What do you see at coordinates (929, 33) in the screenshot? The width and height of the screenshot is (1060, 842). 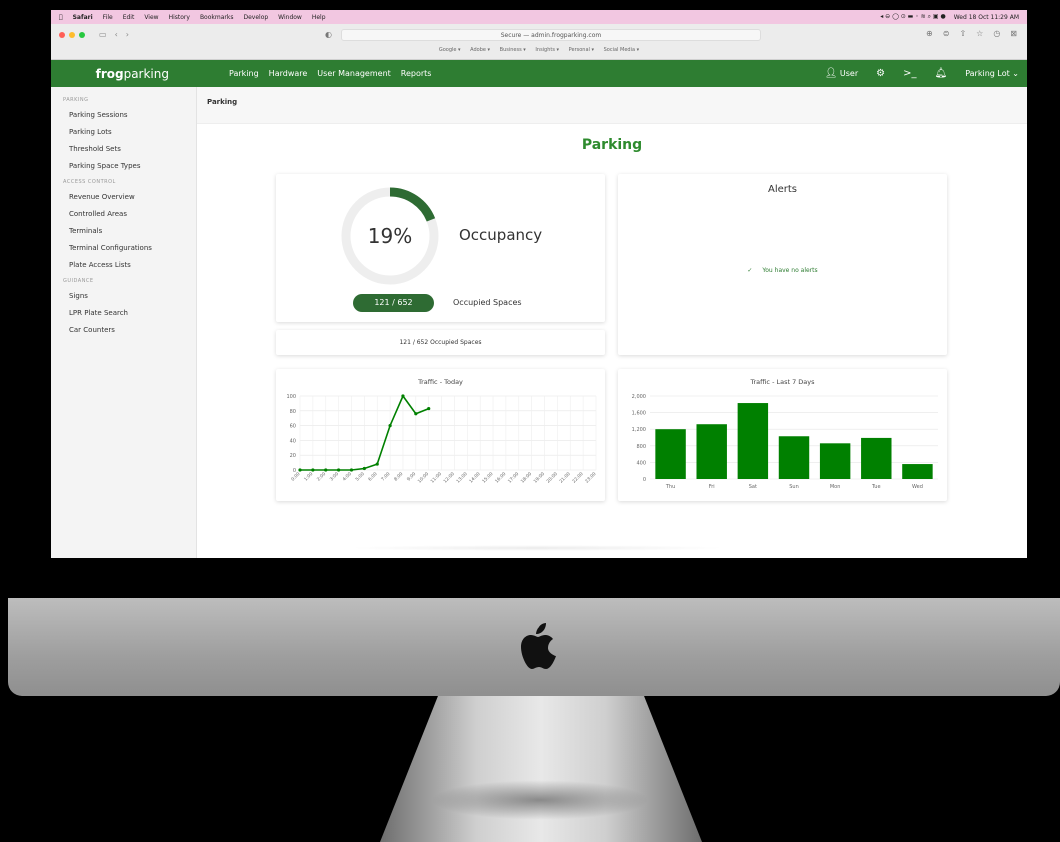 I see `download-icon: ⊕` at bounding box center [929, 33].